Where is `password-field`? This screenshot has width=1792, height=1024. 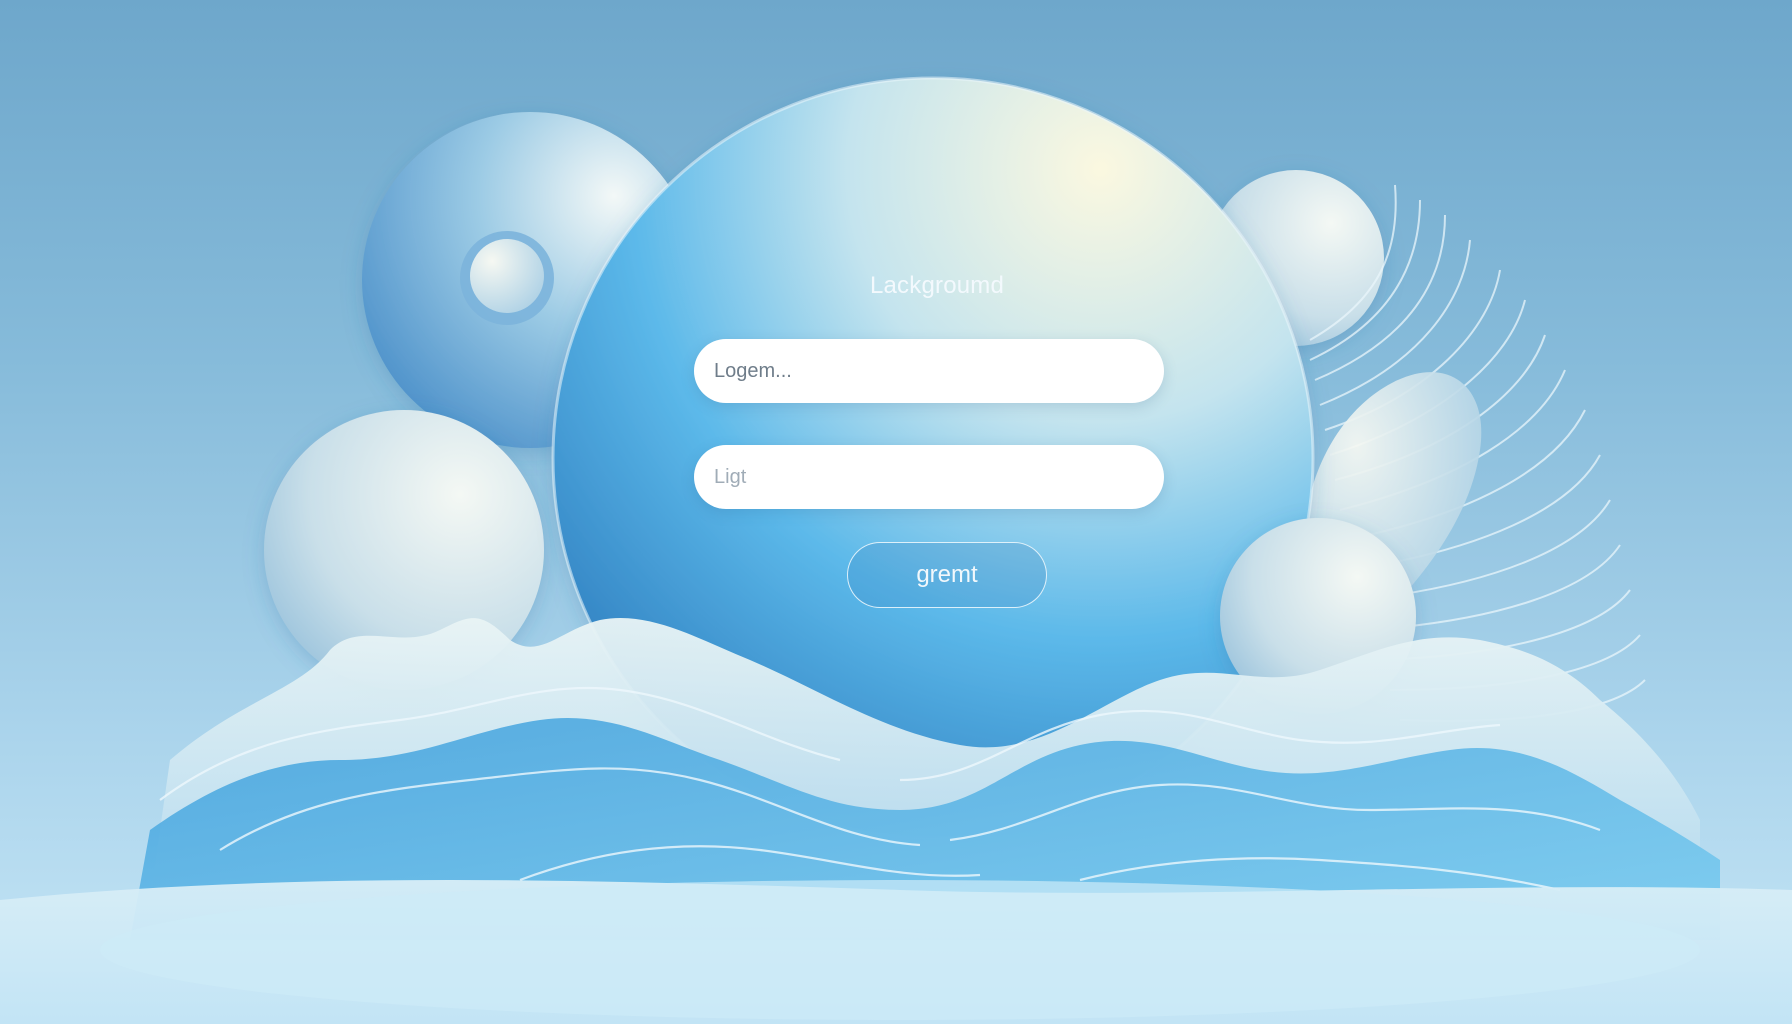
password-field is located at coordinates (929, 477).